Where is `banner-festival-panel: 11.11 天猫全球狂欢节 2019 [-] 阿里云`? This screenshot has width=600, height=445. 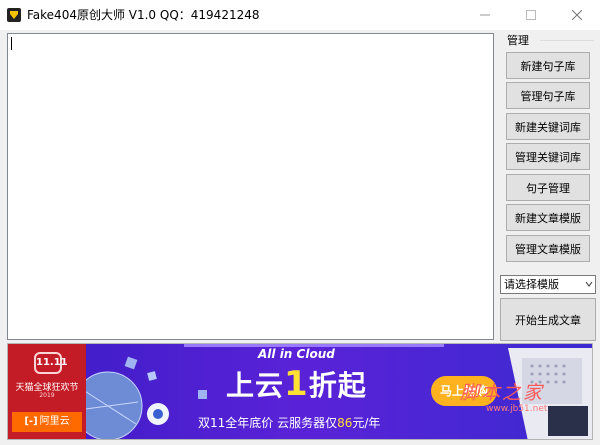 banner-festival-panel: 11.11 天猫全球狂欢节 2019 [-] 阿里云 is located at coordinates (47, 391).